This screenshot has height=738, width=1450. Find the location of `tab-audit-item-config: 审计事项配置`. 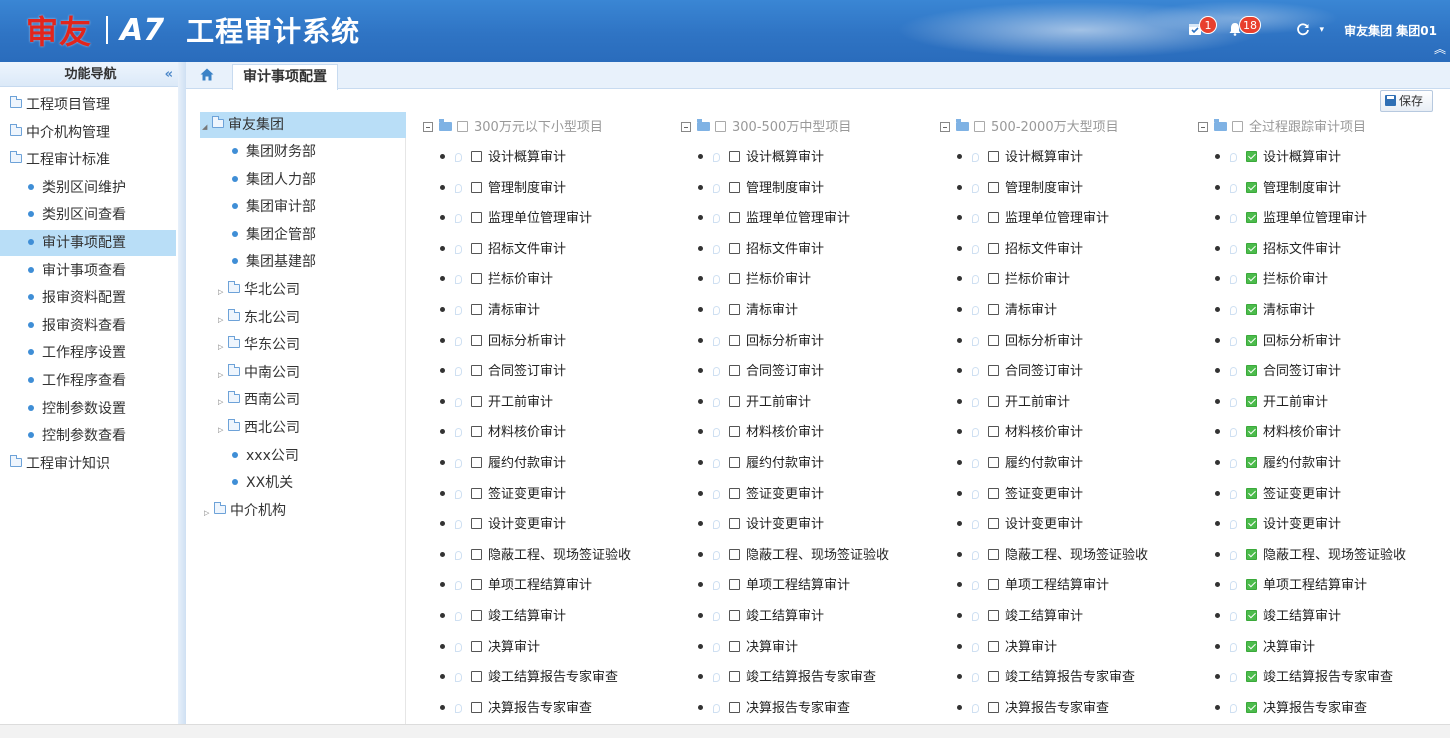

tab-audit-item-config: 审计事项配置 is located at coordinates (285, 77).